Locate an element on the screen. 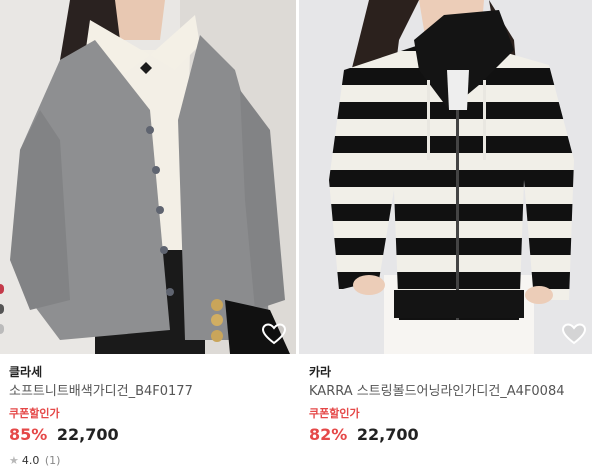 The image size is (592, 472). brand-name: 클라세 is located at coordinates (150, 372).